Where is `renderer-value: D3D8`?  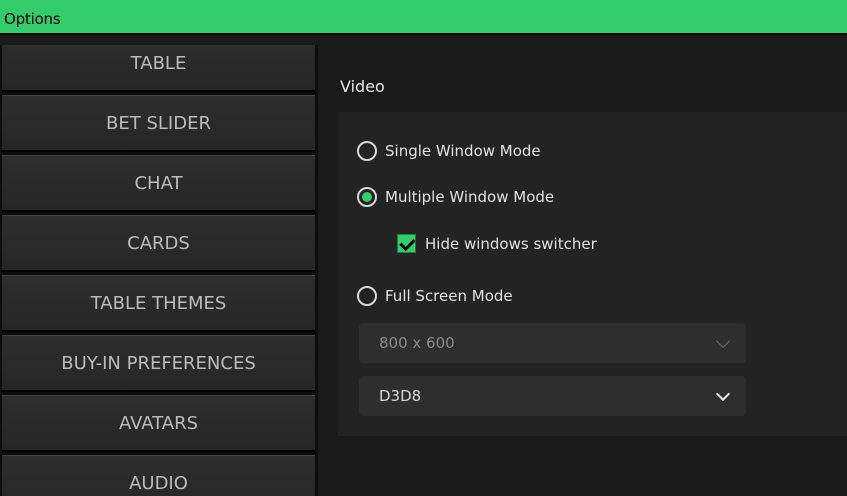
renderer-value: D3D8 is located at coordinates (400, 396).